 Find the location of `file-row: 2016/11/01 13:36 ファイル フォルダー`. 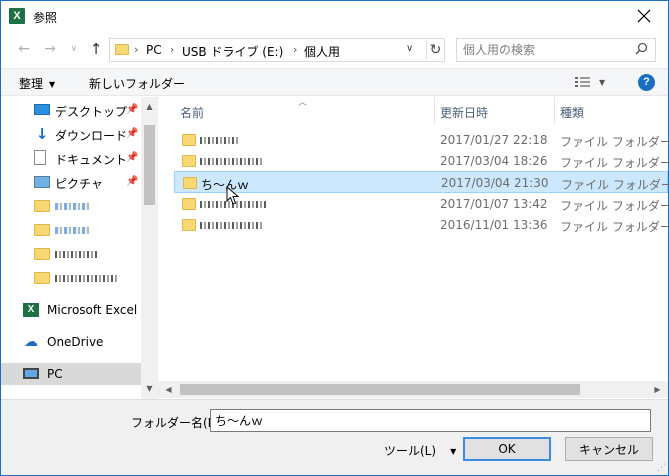

file-row: 2016/11/01 13:36 ファイル フォルダー is located at coordinates (421, 225).